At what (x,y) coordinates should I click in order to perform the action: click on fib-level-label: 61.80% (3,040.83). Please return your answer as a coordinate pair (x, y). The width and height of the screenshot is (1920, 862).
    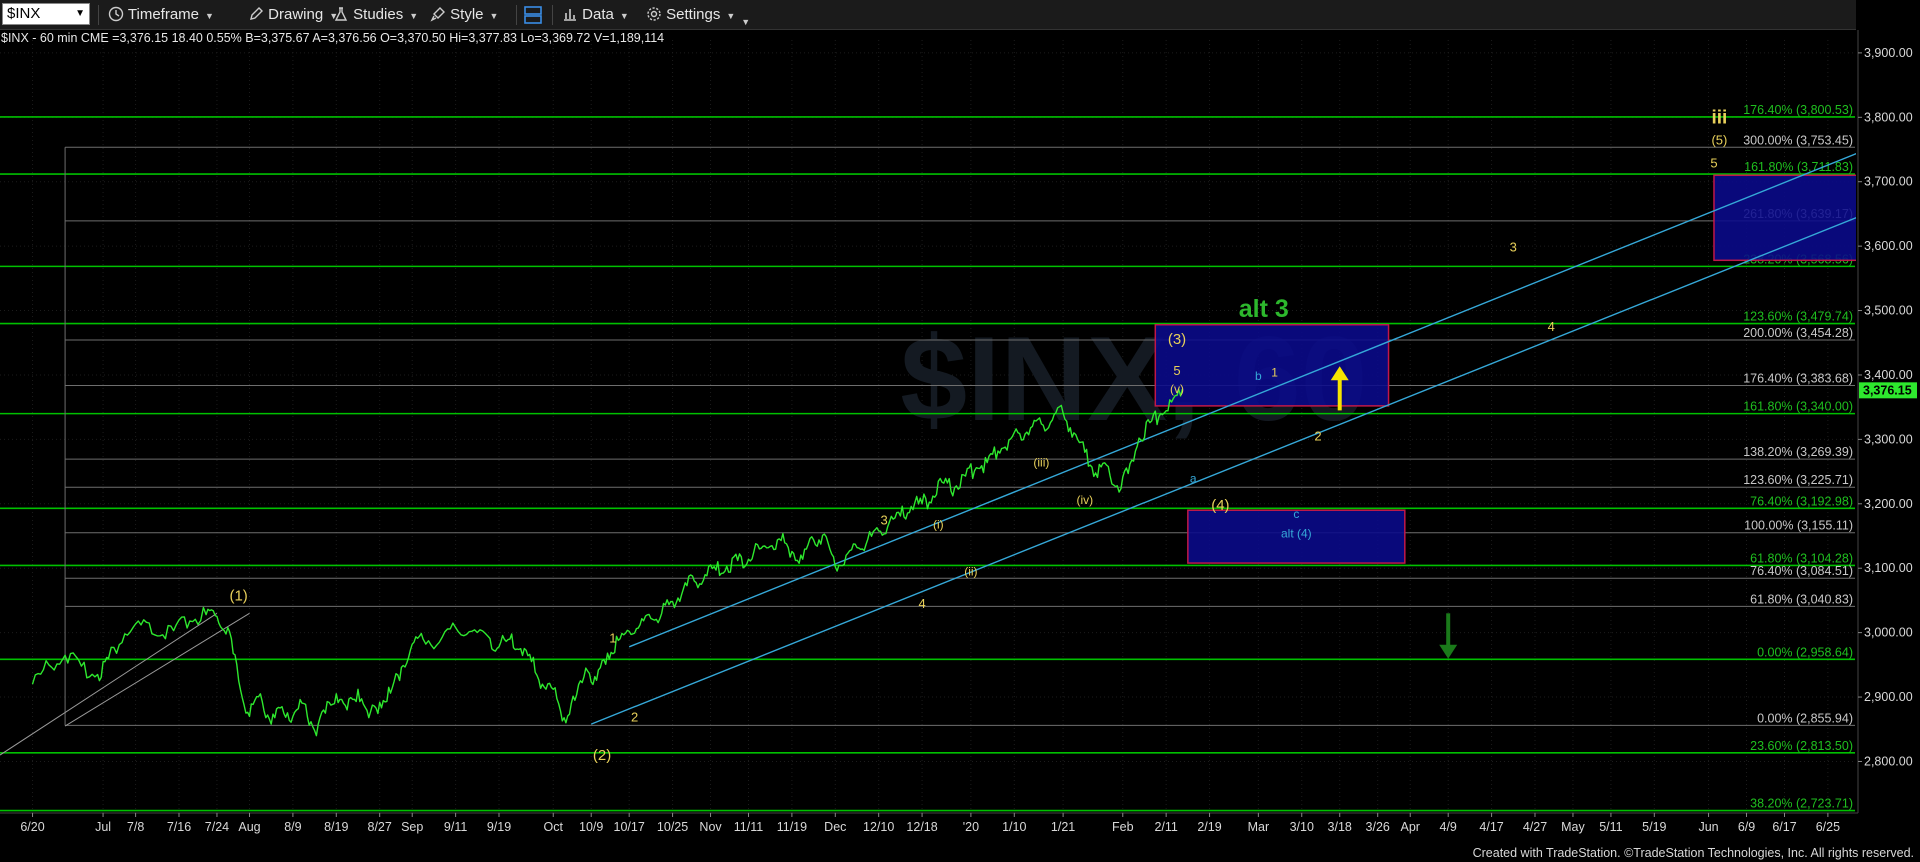
    Looking at the image, I should click on (1801, 599).